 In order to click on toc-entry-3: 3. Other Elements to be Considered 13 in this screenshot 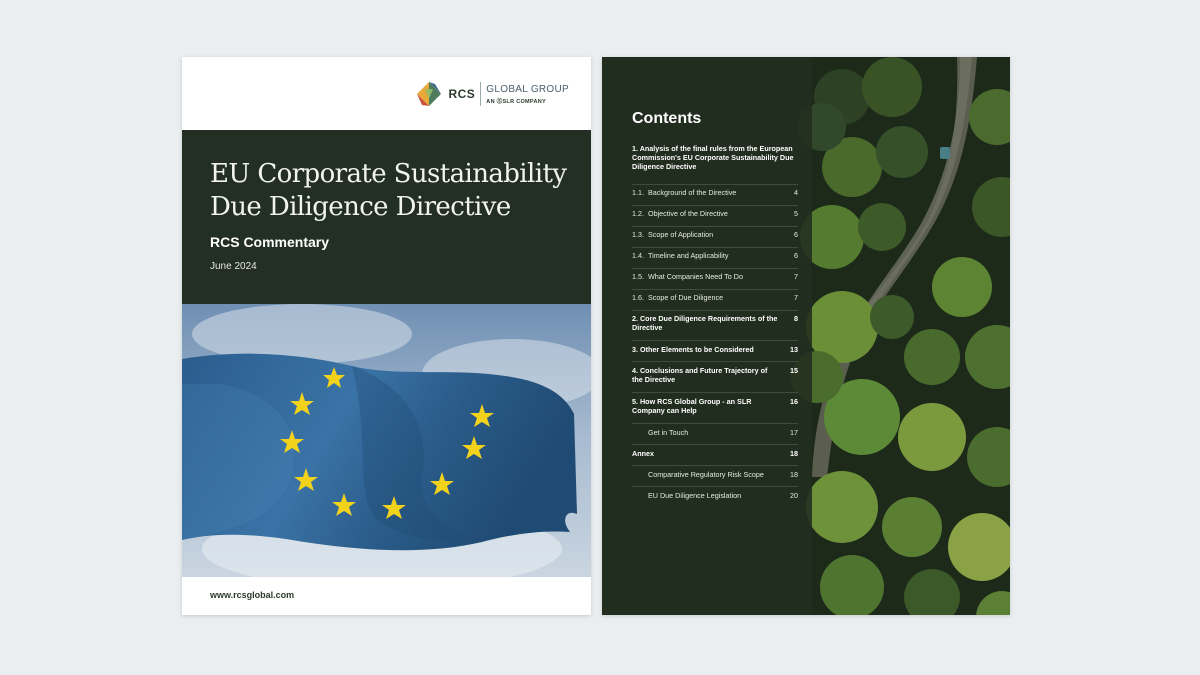, I will do `click(715, 349)`.